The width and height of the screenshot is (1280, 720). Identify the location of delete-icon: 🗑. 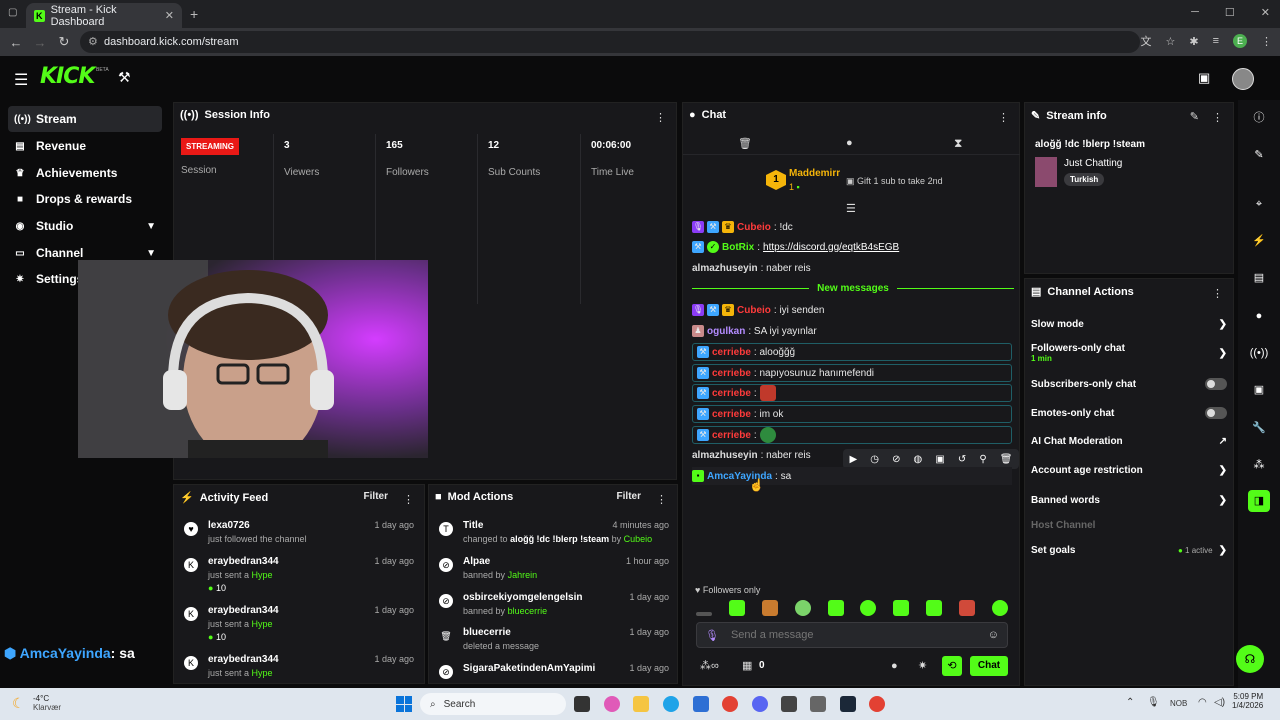
(1006, 459).